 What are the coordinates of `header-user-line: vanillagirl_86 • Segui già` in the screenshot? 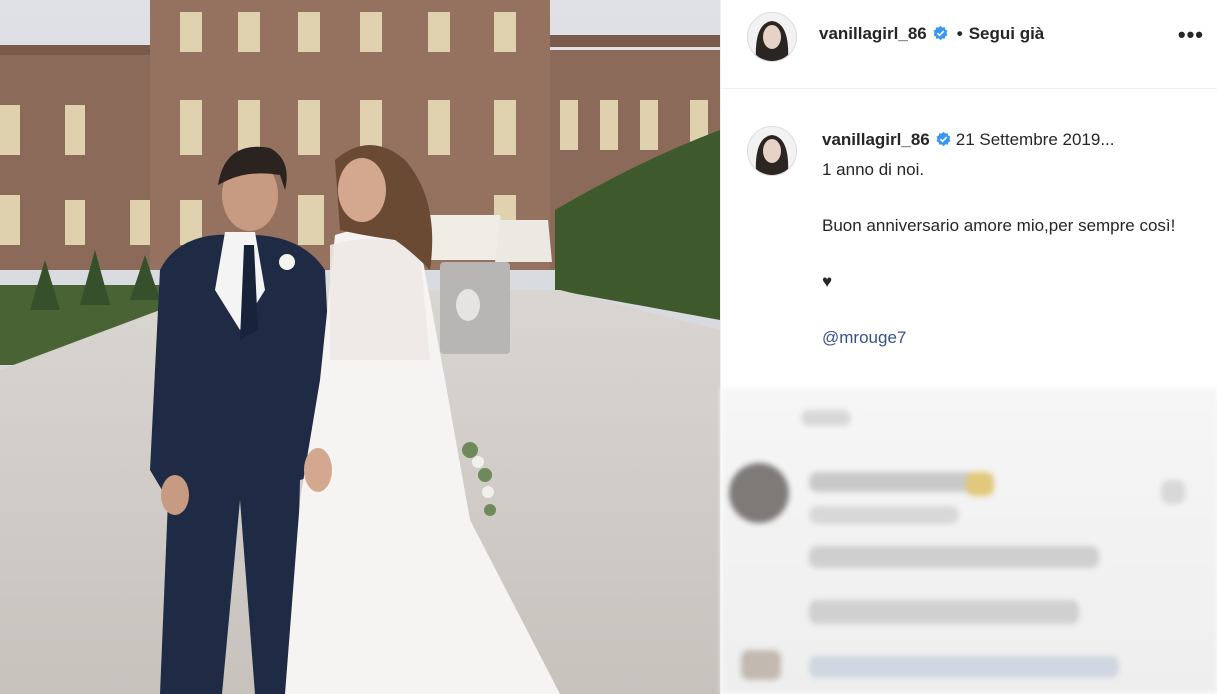 It's located at (931, 34).